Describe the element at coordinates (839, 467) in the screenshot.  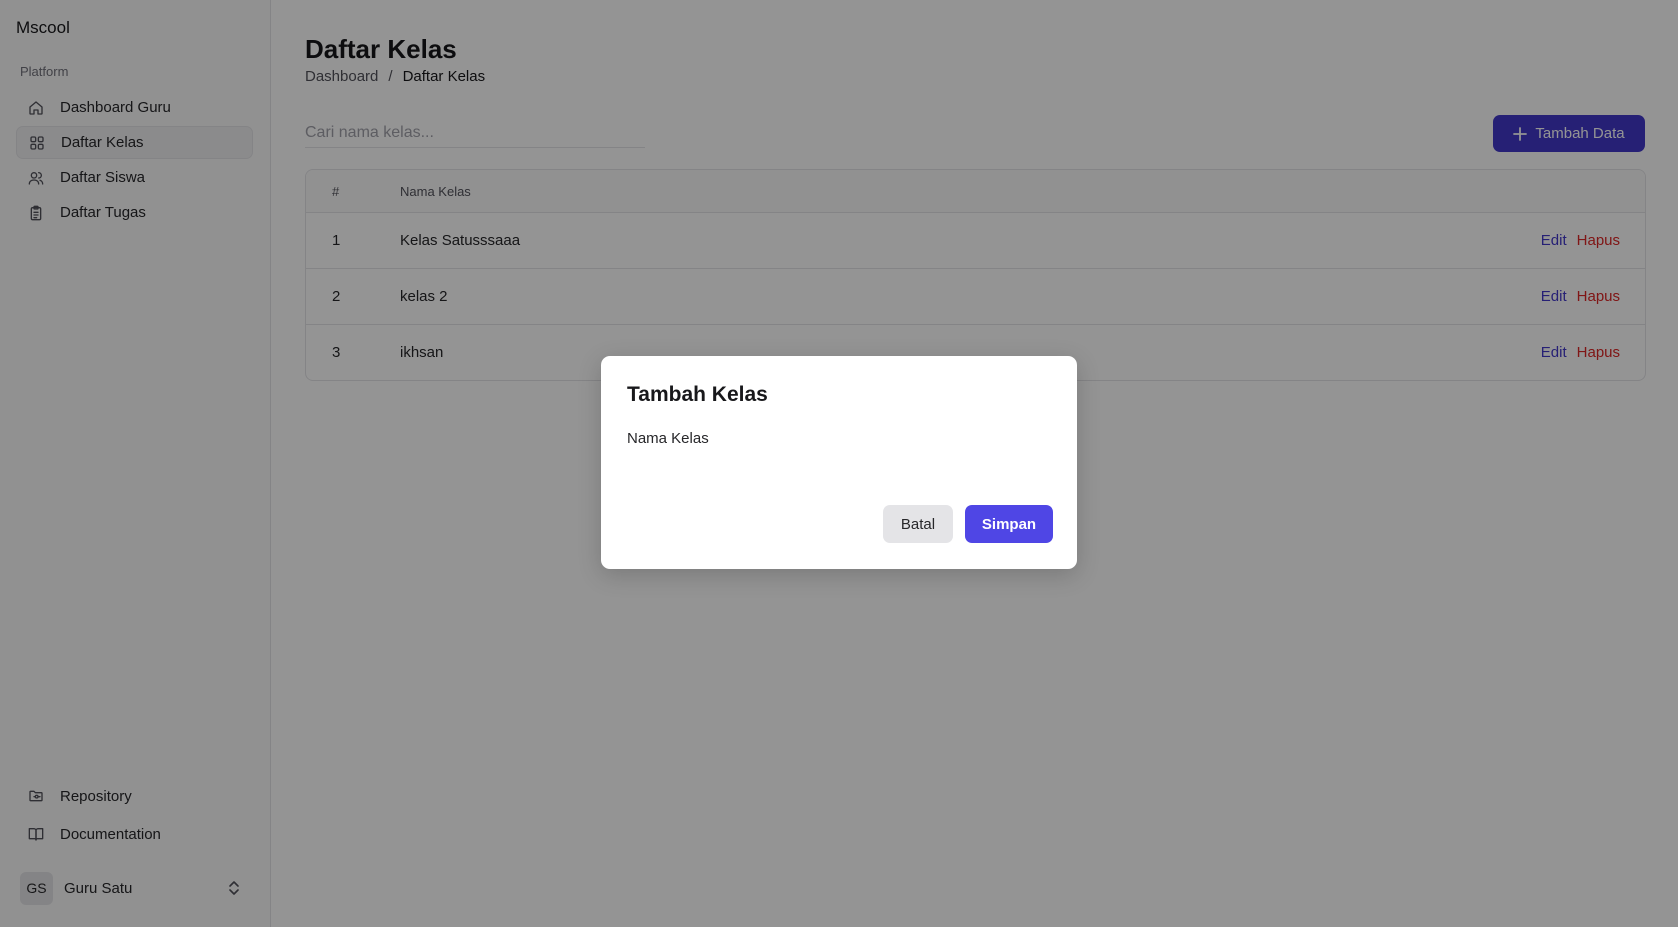
I see `class-name-input` at that location.